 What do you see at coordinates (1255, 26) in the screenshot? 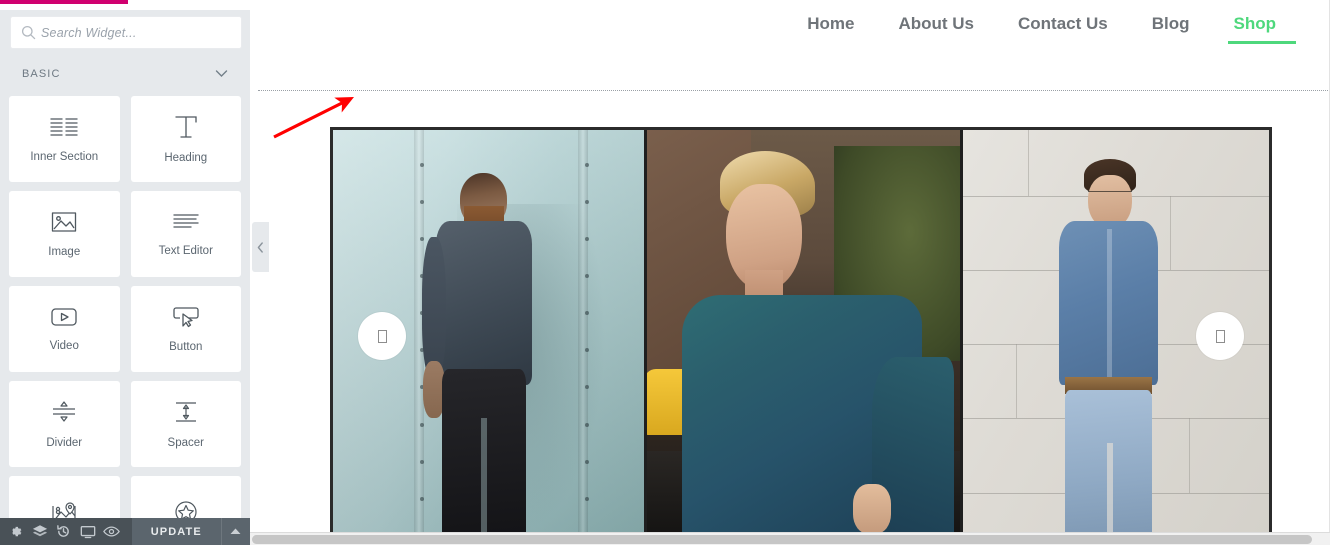
I see `nav-item-shop: Shop` at bounding box center [1255, 26].